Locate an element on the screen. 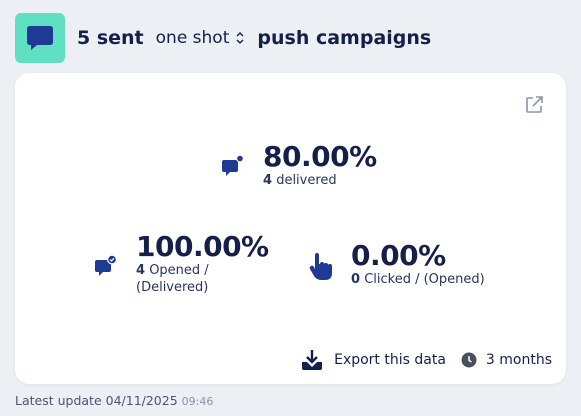 The width and height of the screenshot is (581, 416). opened-label: Opened / is located at coordinates (179, 270).